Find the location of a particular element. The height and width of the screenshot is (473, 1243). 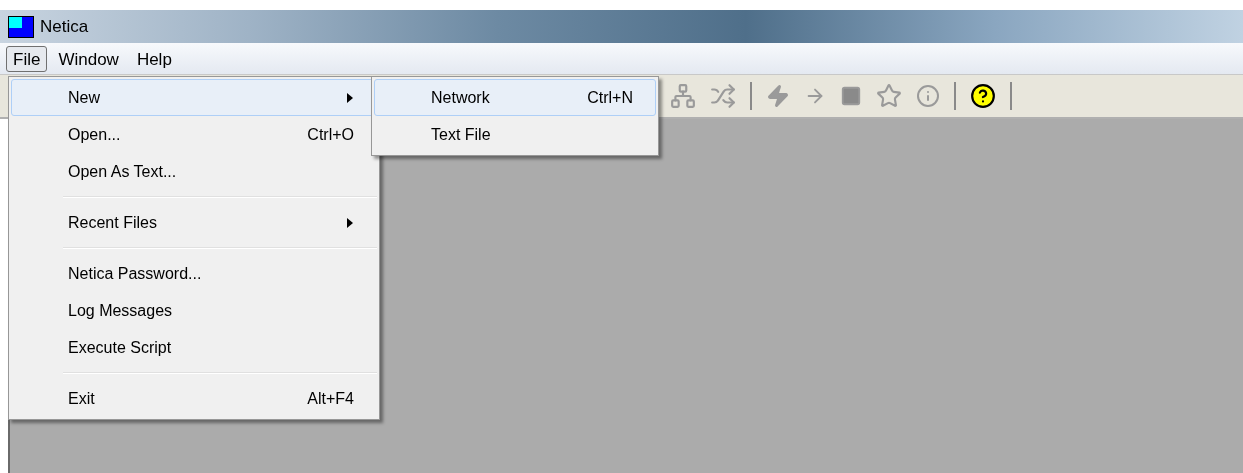

shortcut-text: Ctrl+N is located at coordinates (610, 97).